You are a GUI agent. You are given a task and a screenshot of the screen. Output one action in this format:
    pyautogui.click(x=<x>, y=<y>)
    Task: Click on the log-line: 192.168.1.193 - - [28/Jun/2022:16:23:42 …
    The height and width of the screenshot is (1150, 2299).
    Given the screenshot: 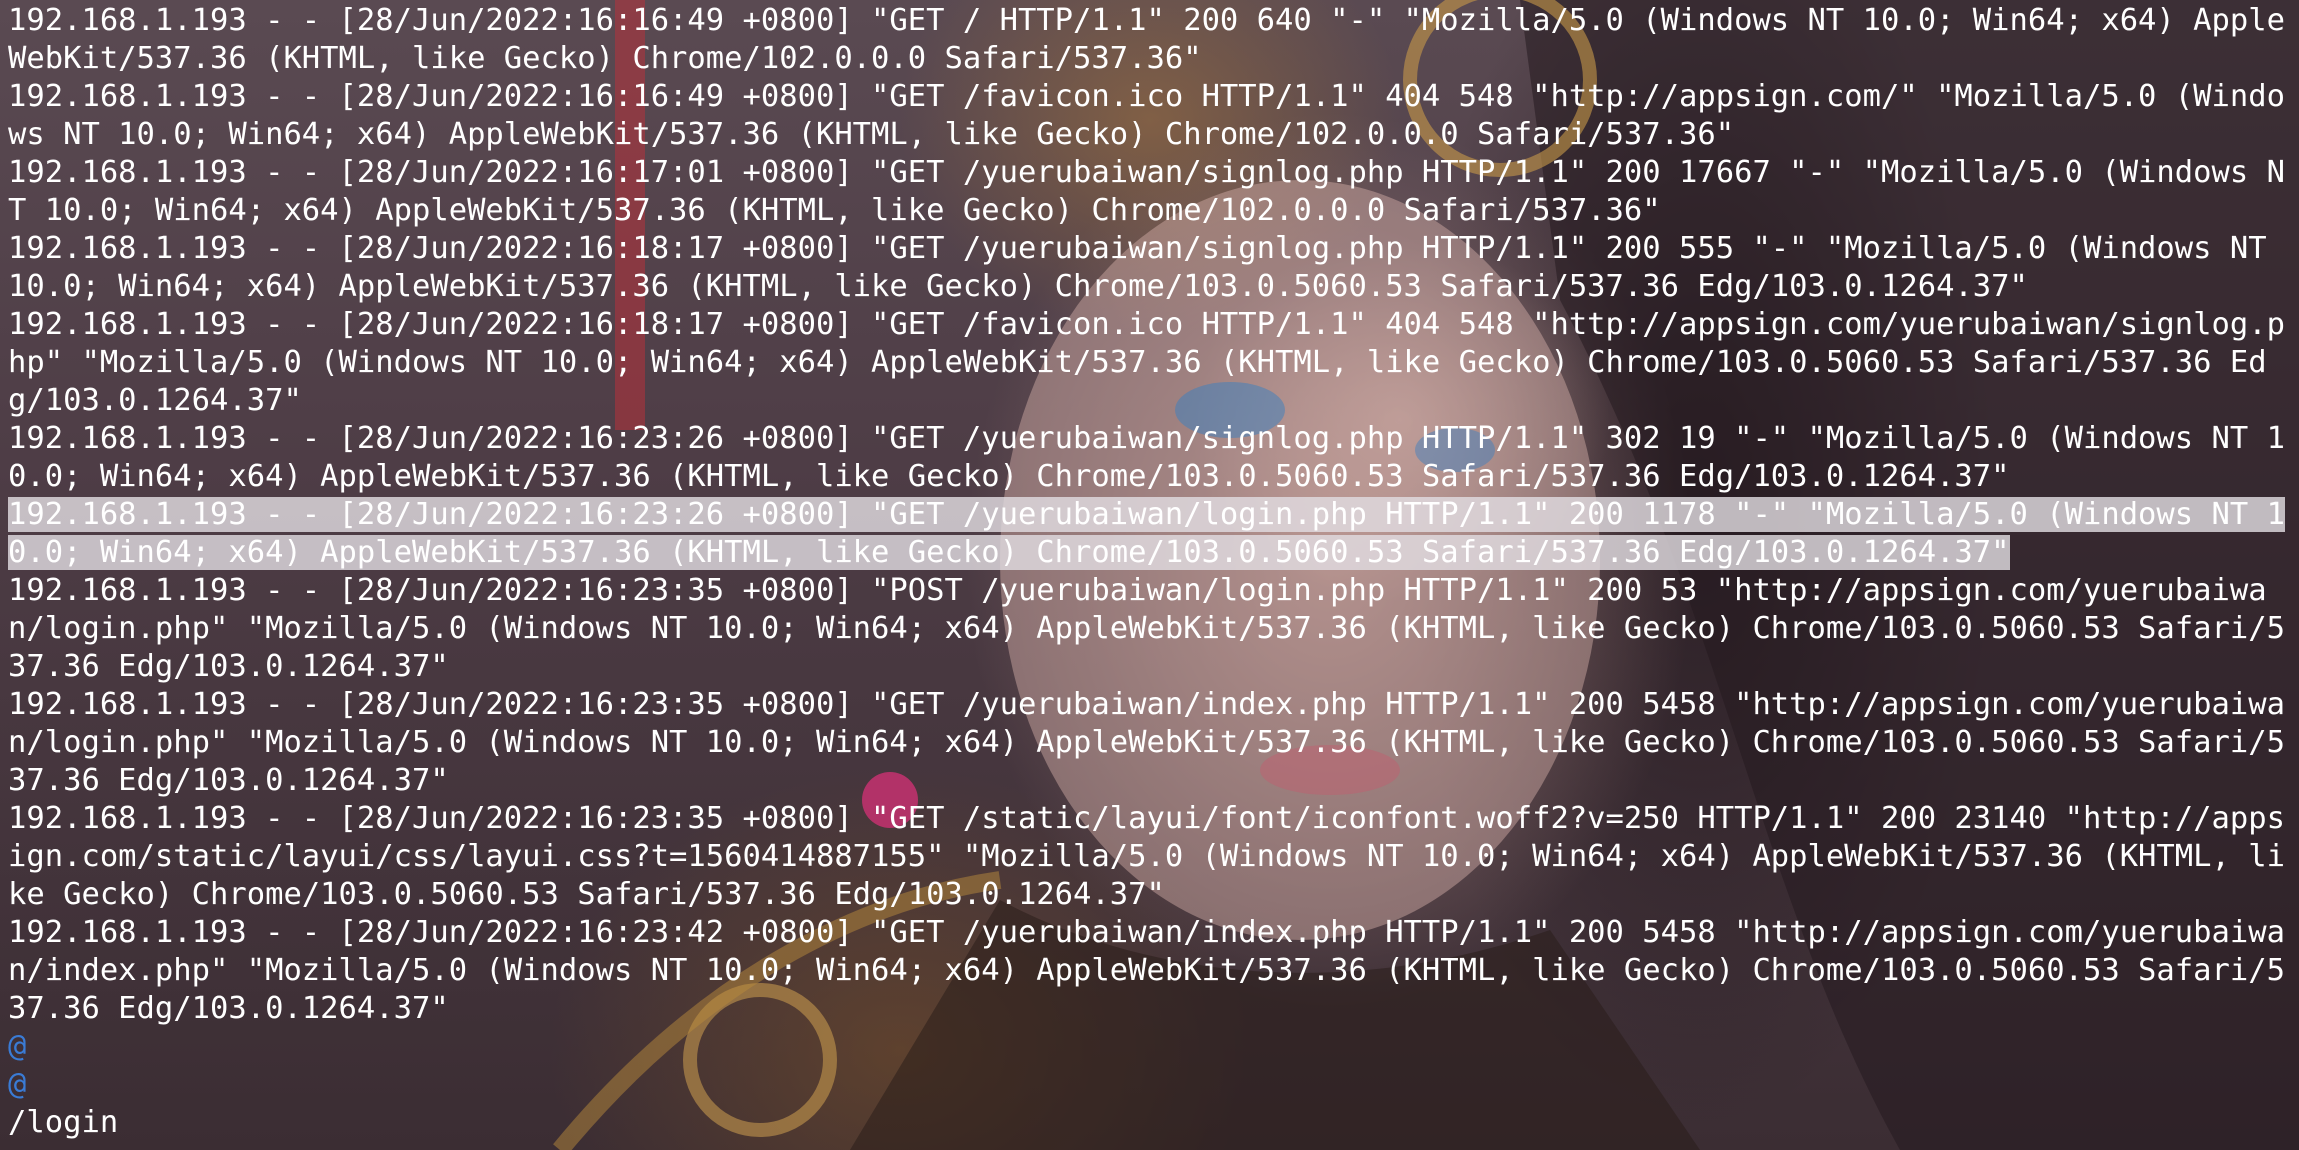 What is the action you would take?
    pyautogui.click(x=1146, y=970)
    